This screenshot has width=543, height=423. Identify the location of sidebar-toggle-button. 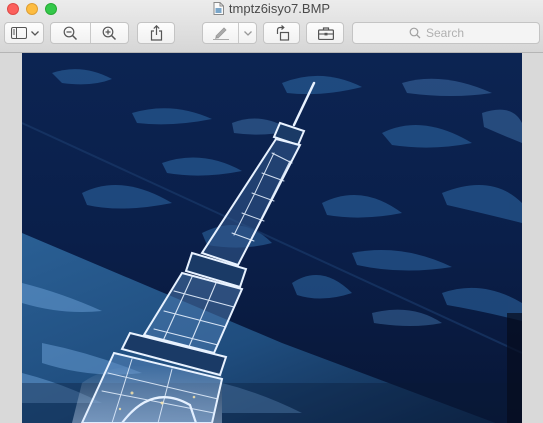
(24, 33).